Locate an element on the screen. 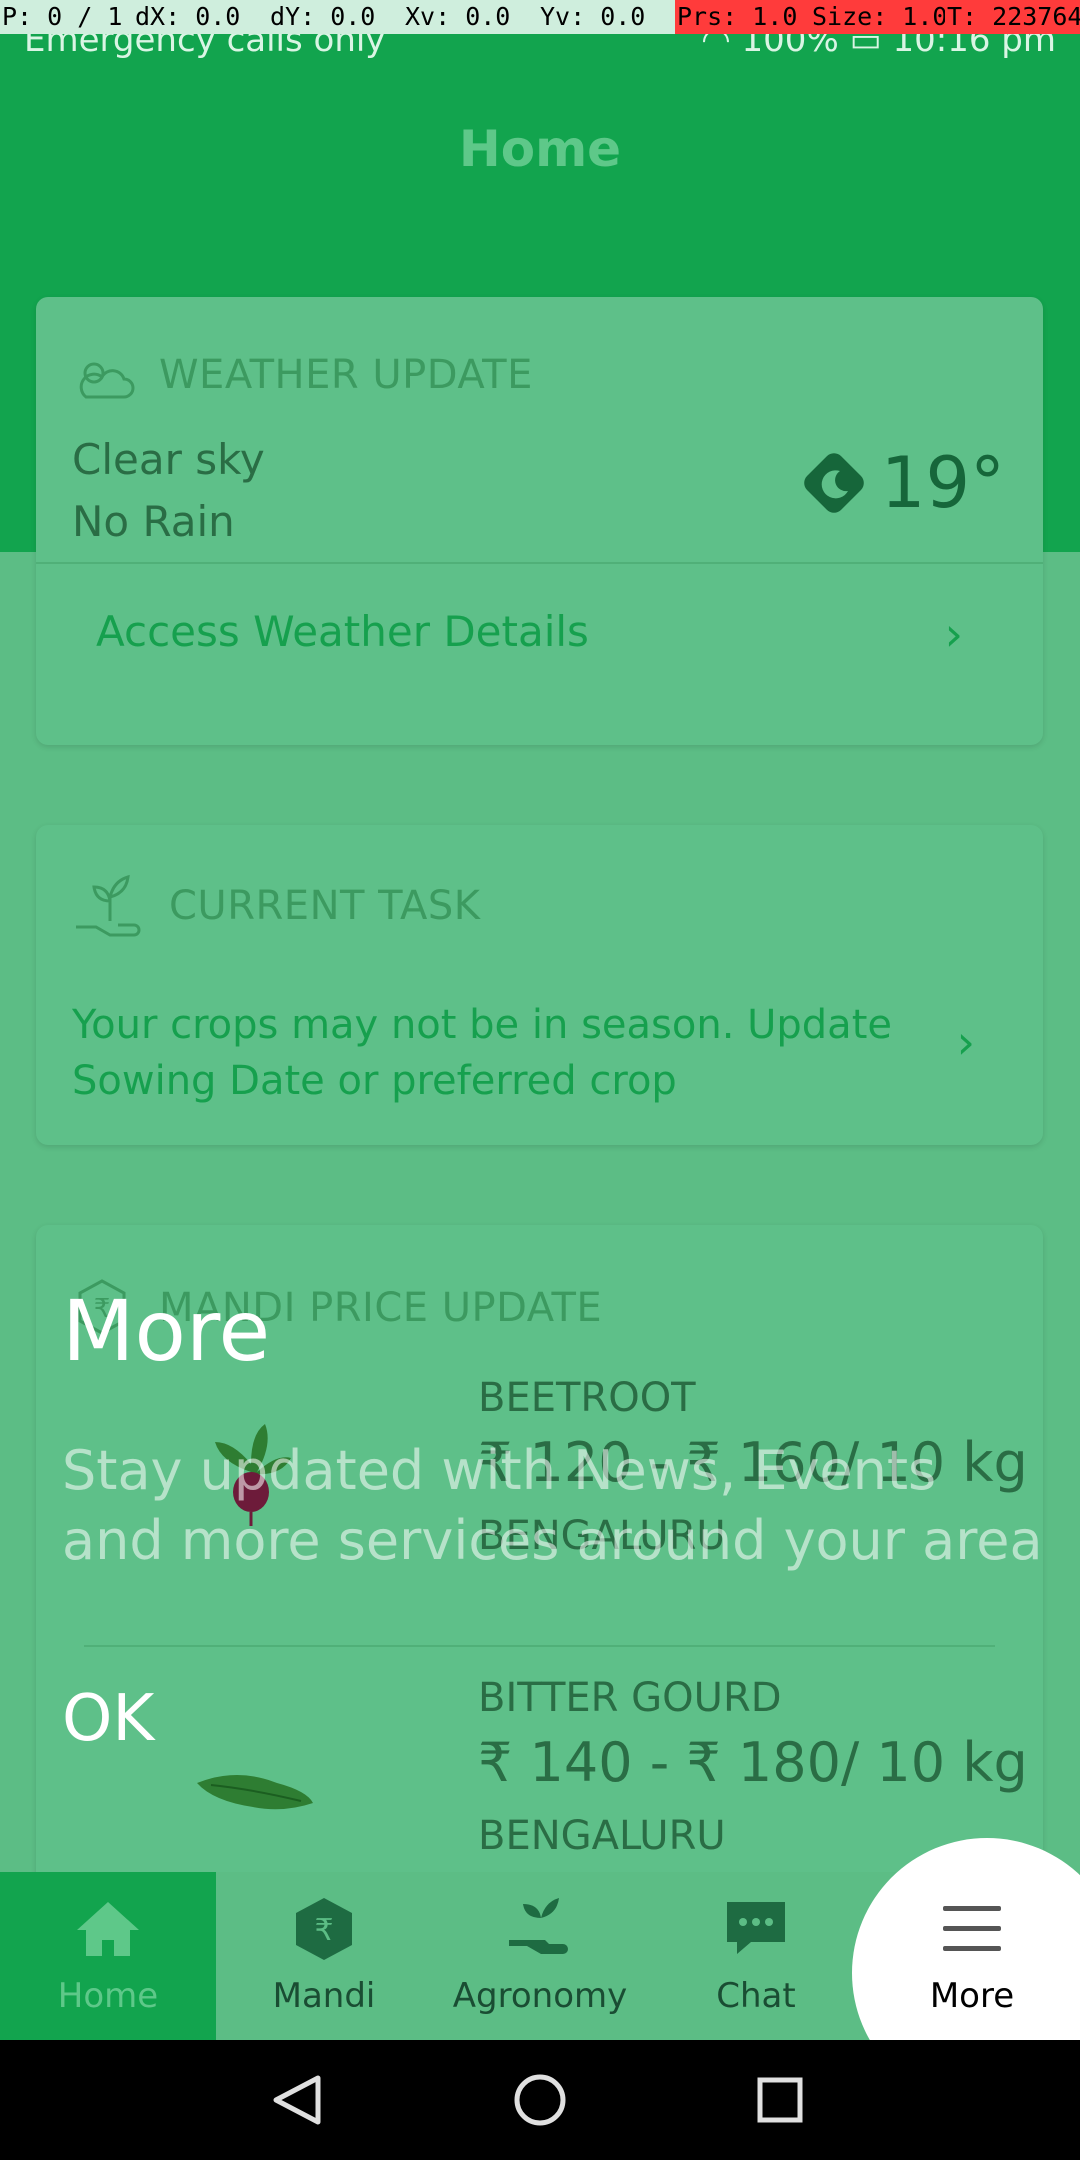  chat-icon is located at coordinates (756, 1928).